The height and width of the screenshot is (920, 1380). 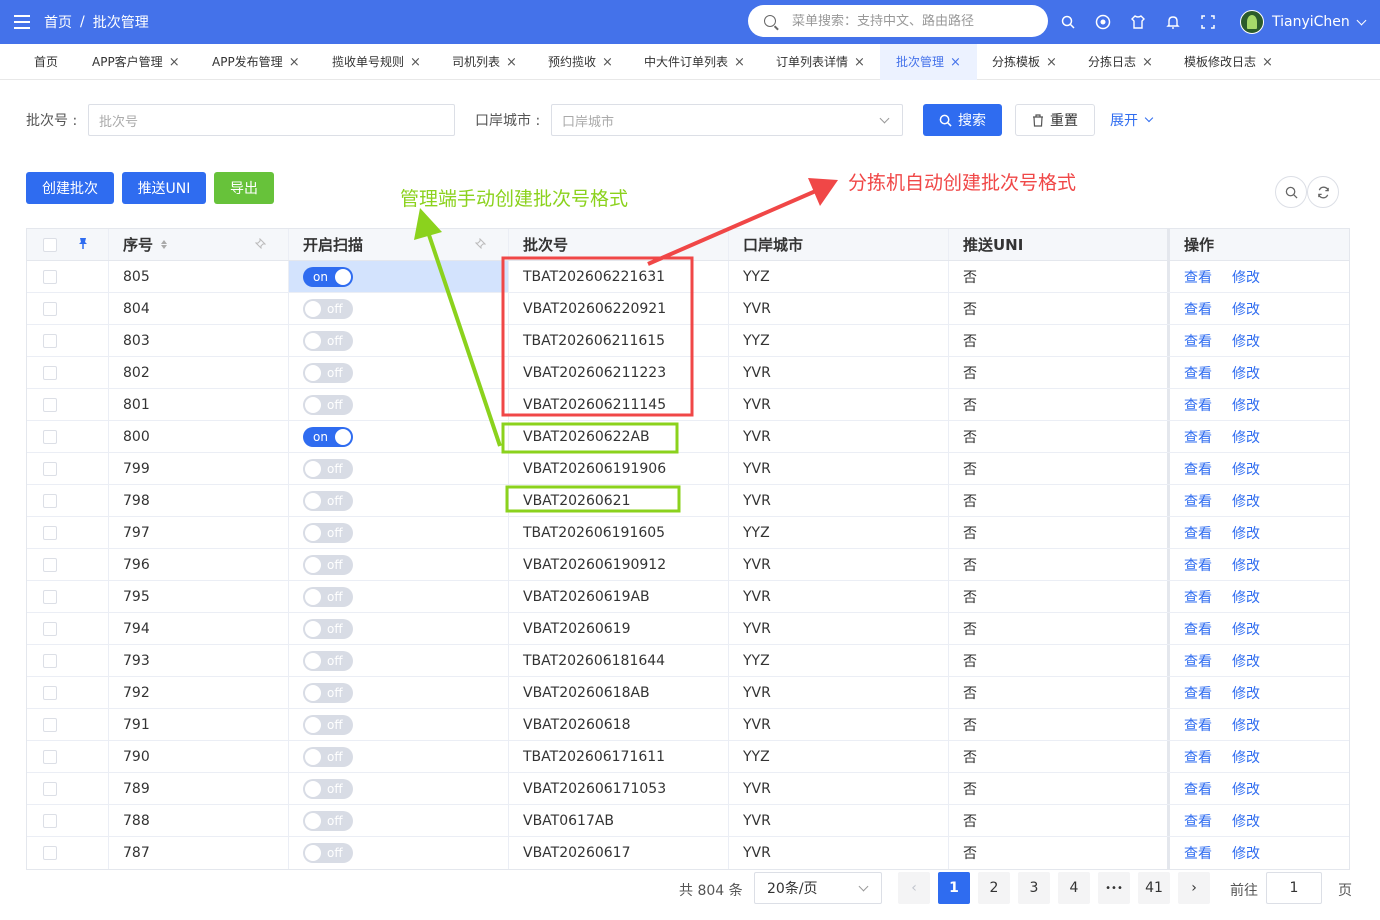 What do you see at coordinates (962, 120) in the screenshot?
I see `search-button: 搜索` at bounding box center [962, 120].